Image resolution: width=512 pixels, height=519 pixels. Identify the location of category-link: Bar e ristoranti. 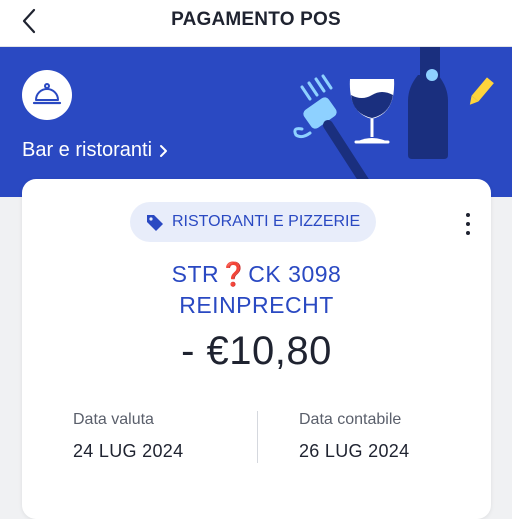
(95, 150).